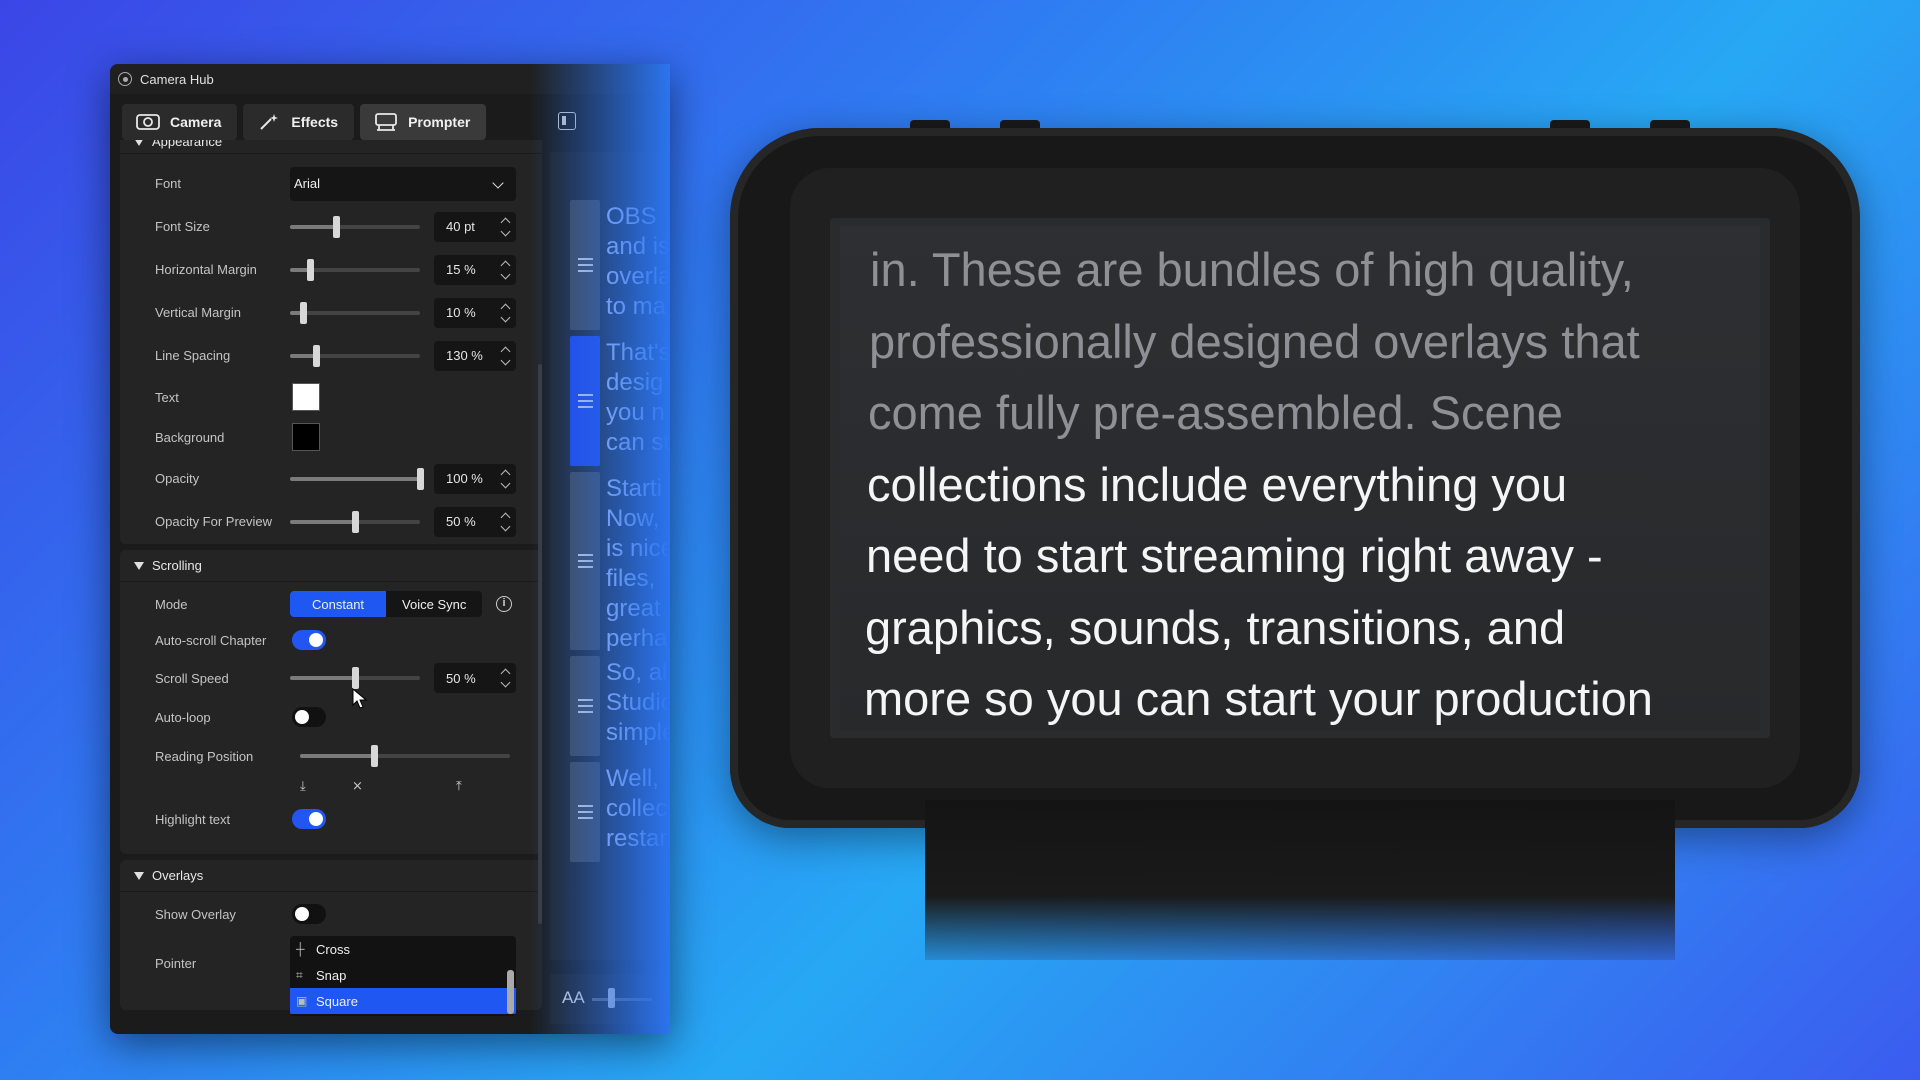 This screenshot has width=1920, height=1080. What do you see at coordinates (403, 1001) in the screenshot?
I see `pointer-option-square: ▣ Square` at bounding box center [403, 1001].